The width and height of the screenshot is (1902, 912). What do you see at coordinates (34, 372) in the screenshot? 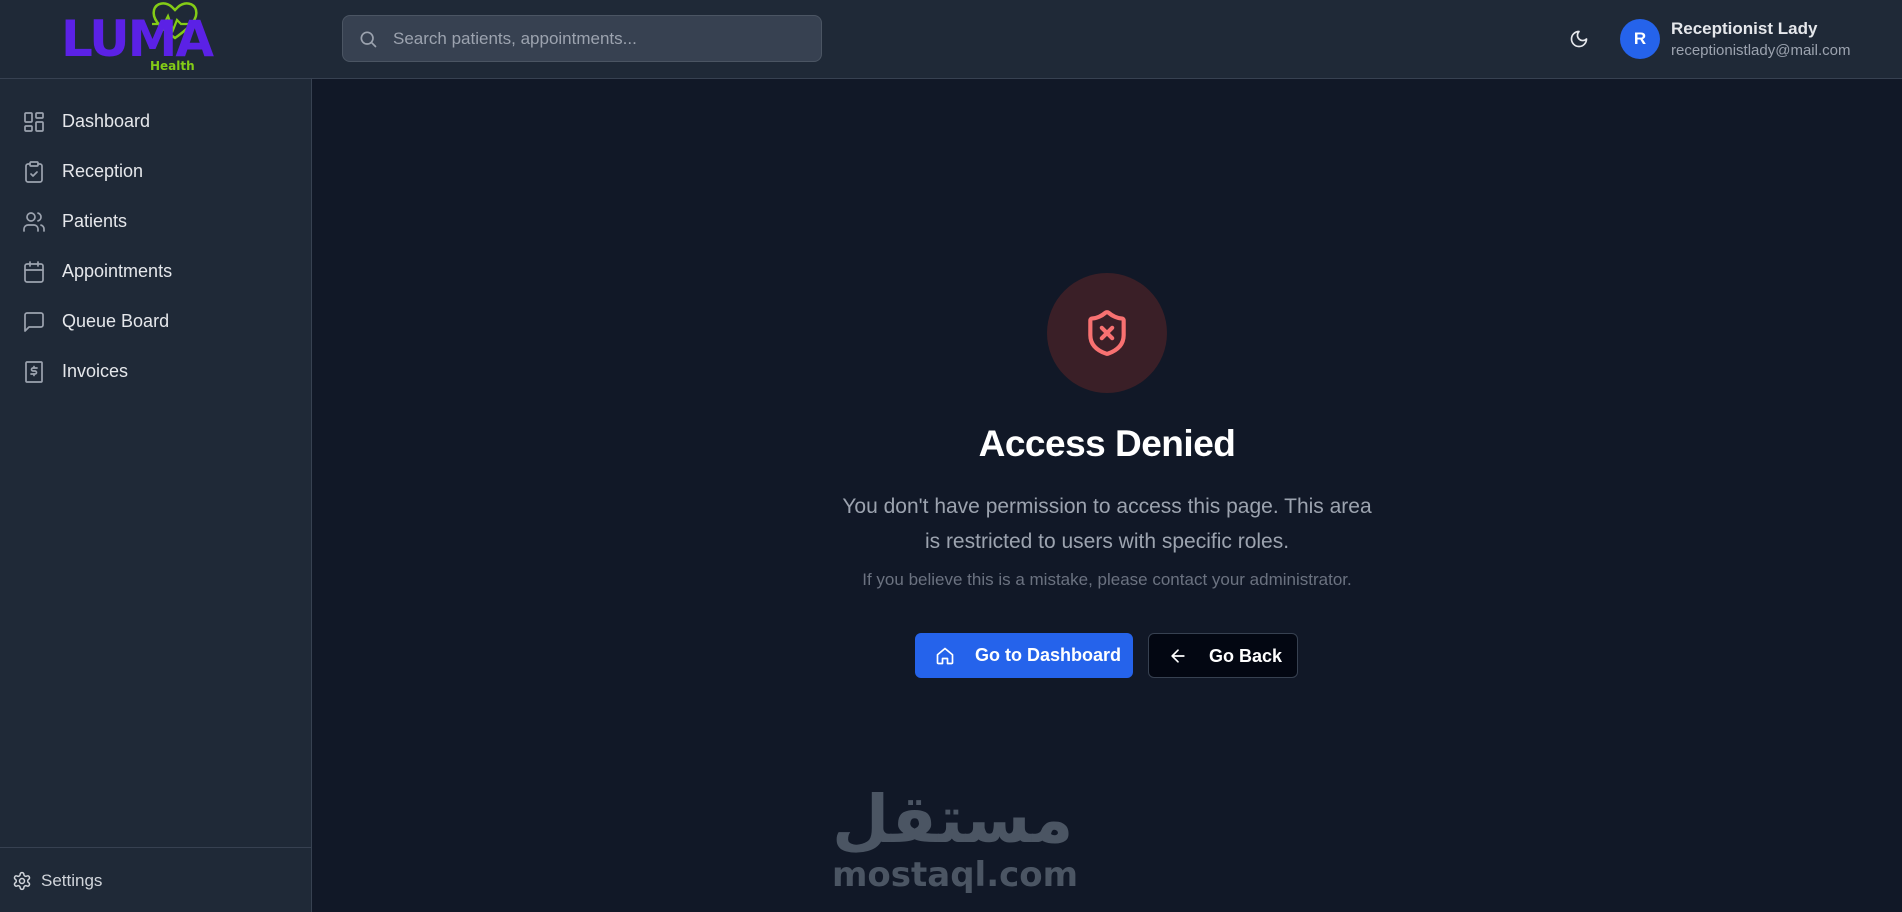
I see `dollar-receipt-icon` at bounding box center [34, 372].